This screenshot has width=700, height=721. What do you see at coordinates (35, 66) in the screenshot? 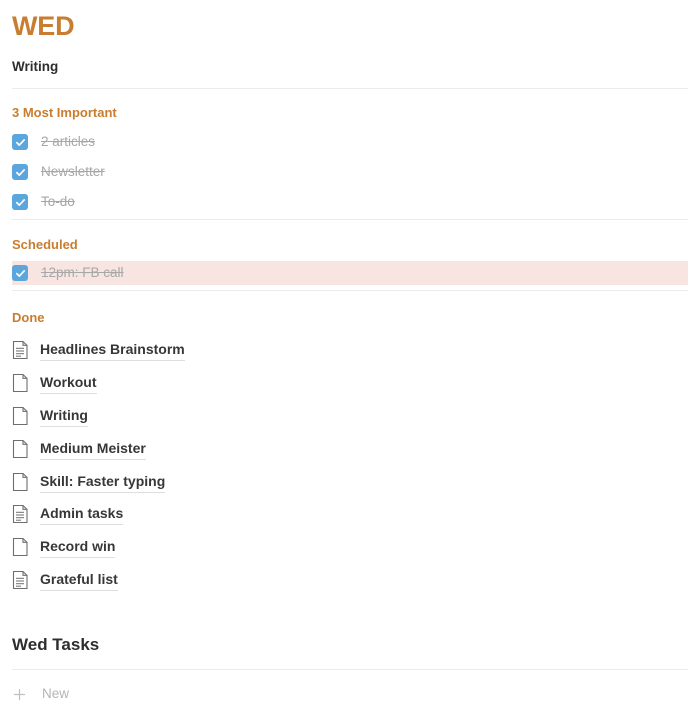
I see `page-subtitle: Writing` at bounding box center [35, 66].